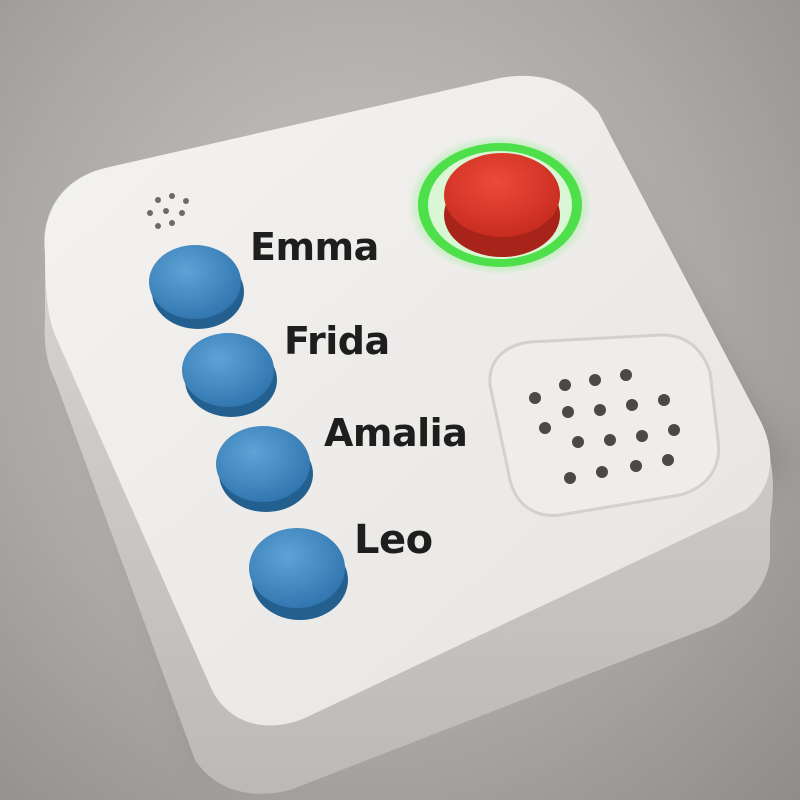 The height and width of the screenshot is (800, 800). I want to click on label-frida: Frida, so click(337, 341).